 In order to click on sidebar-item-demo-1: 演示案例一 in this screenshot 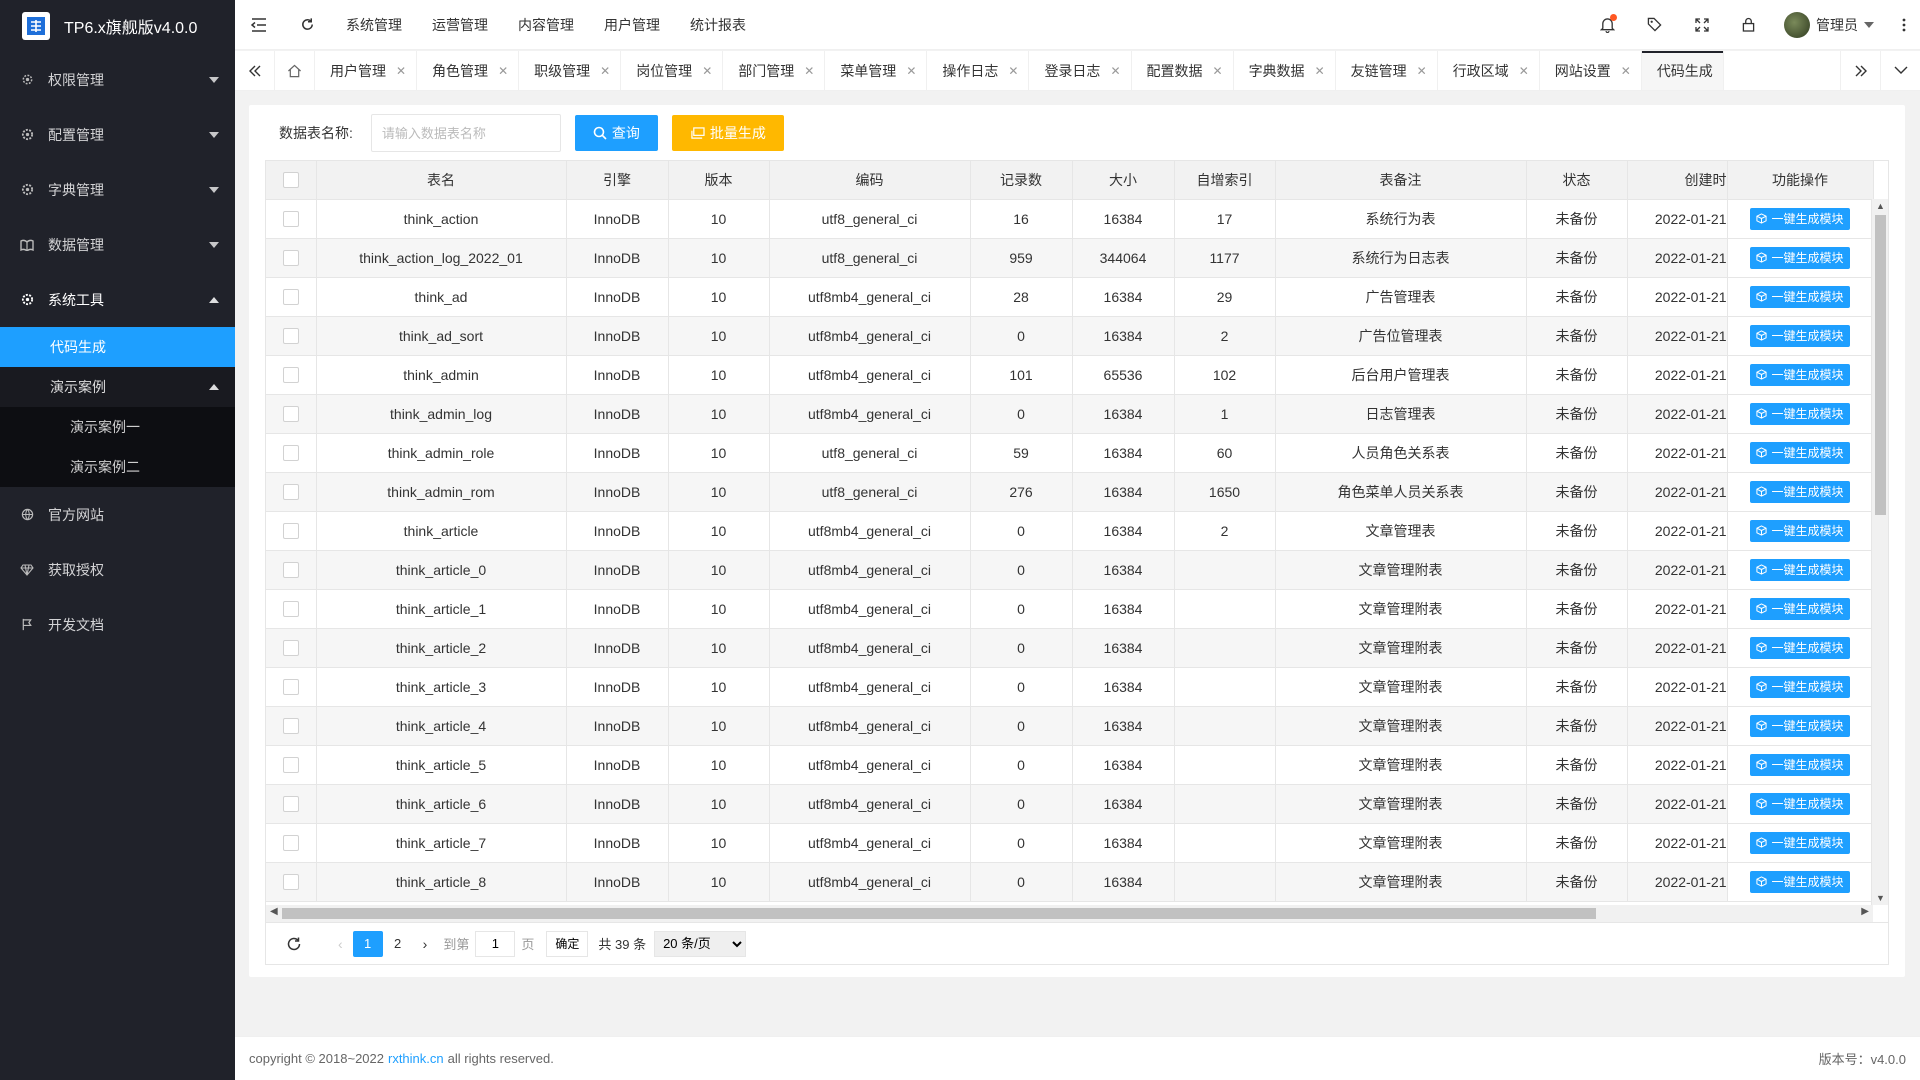, I will do `click(117, 427)`.